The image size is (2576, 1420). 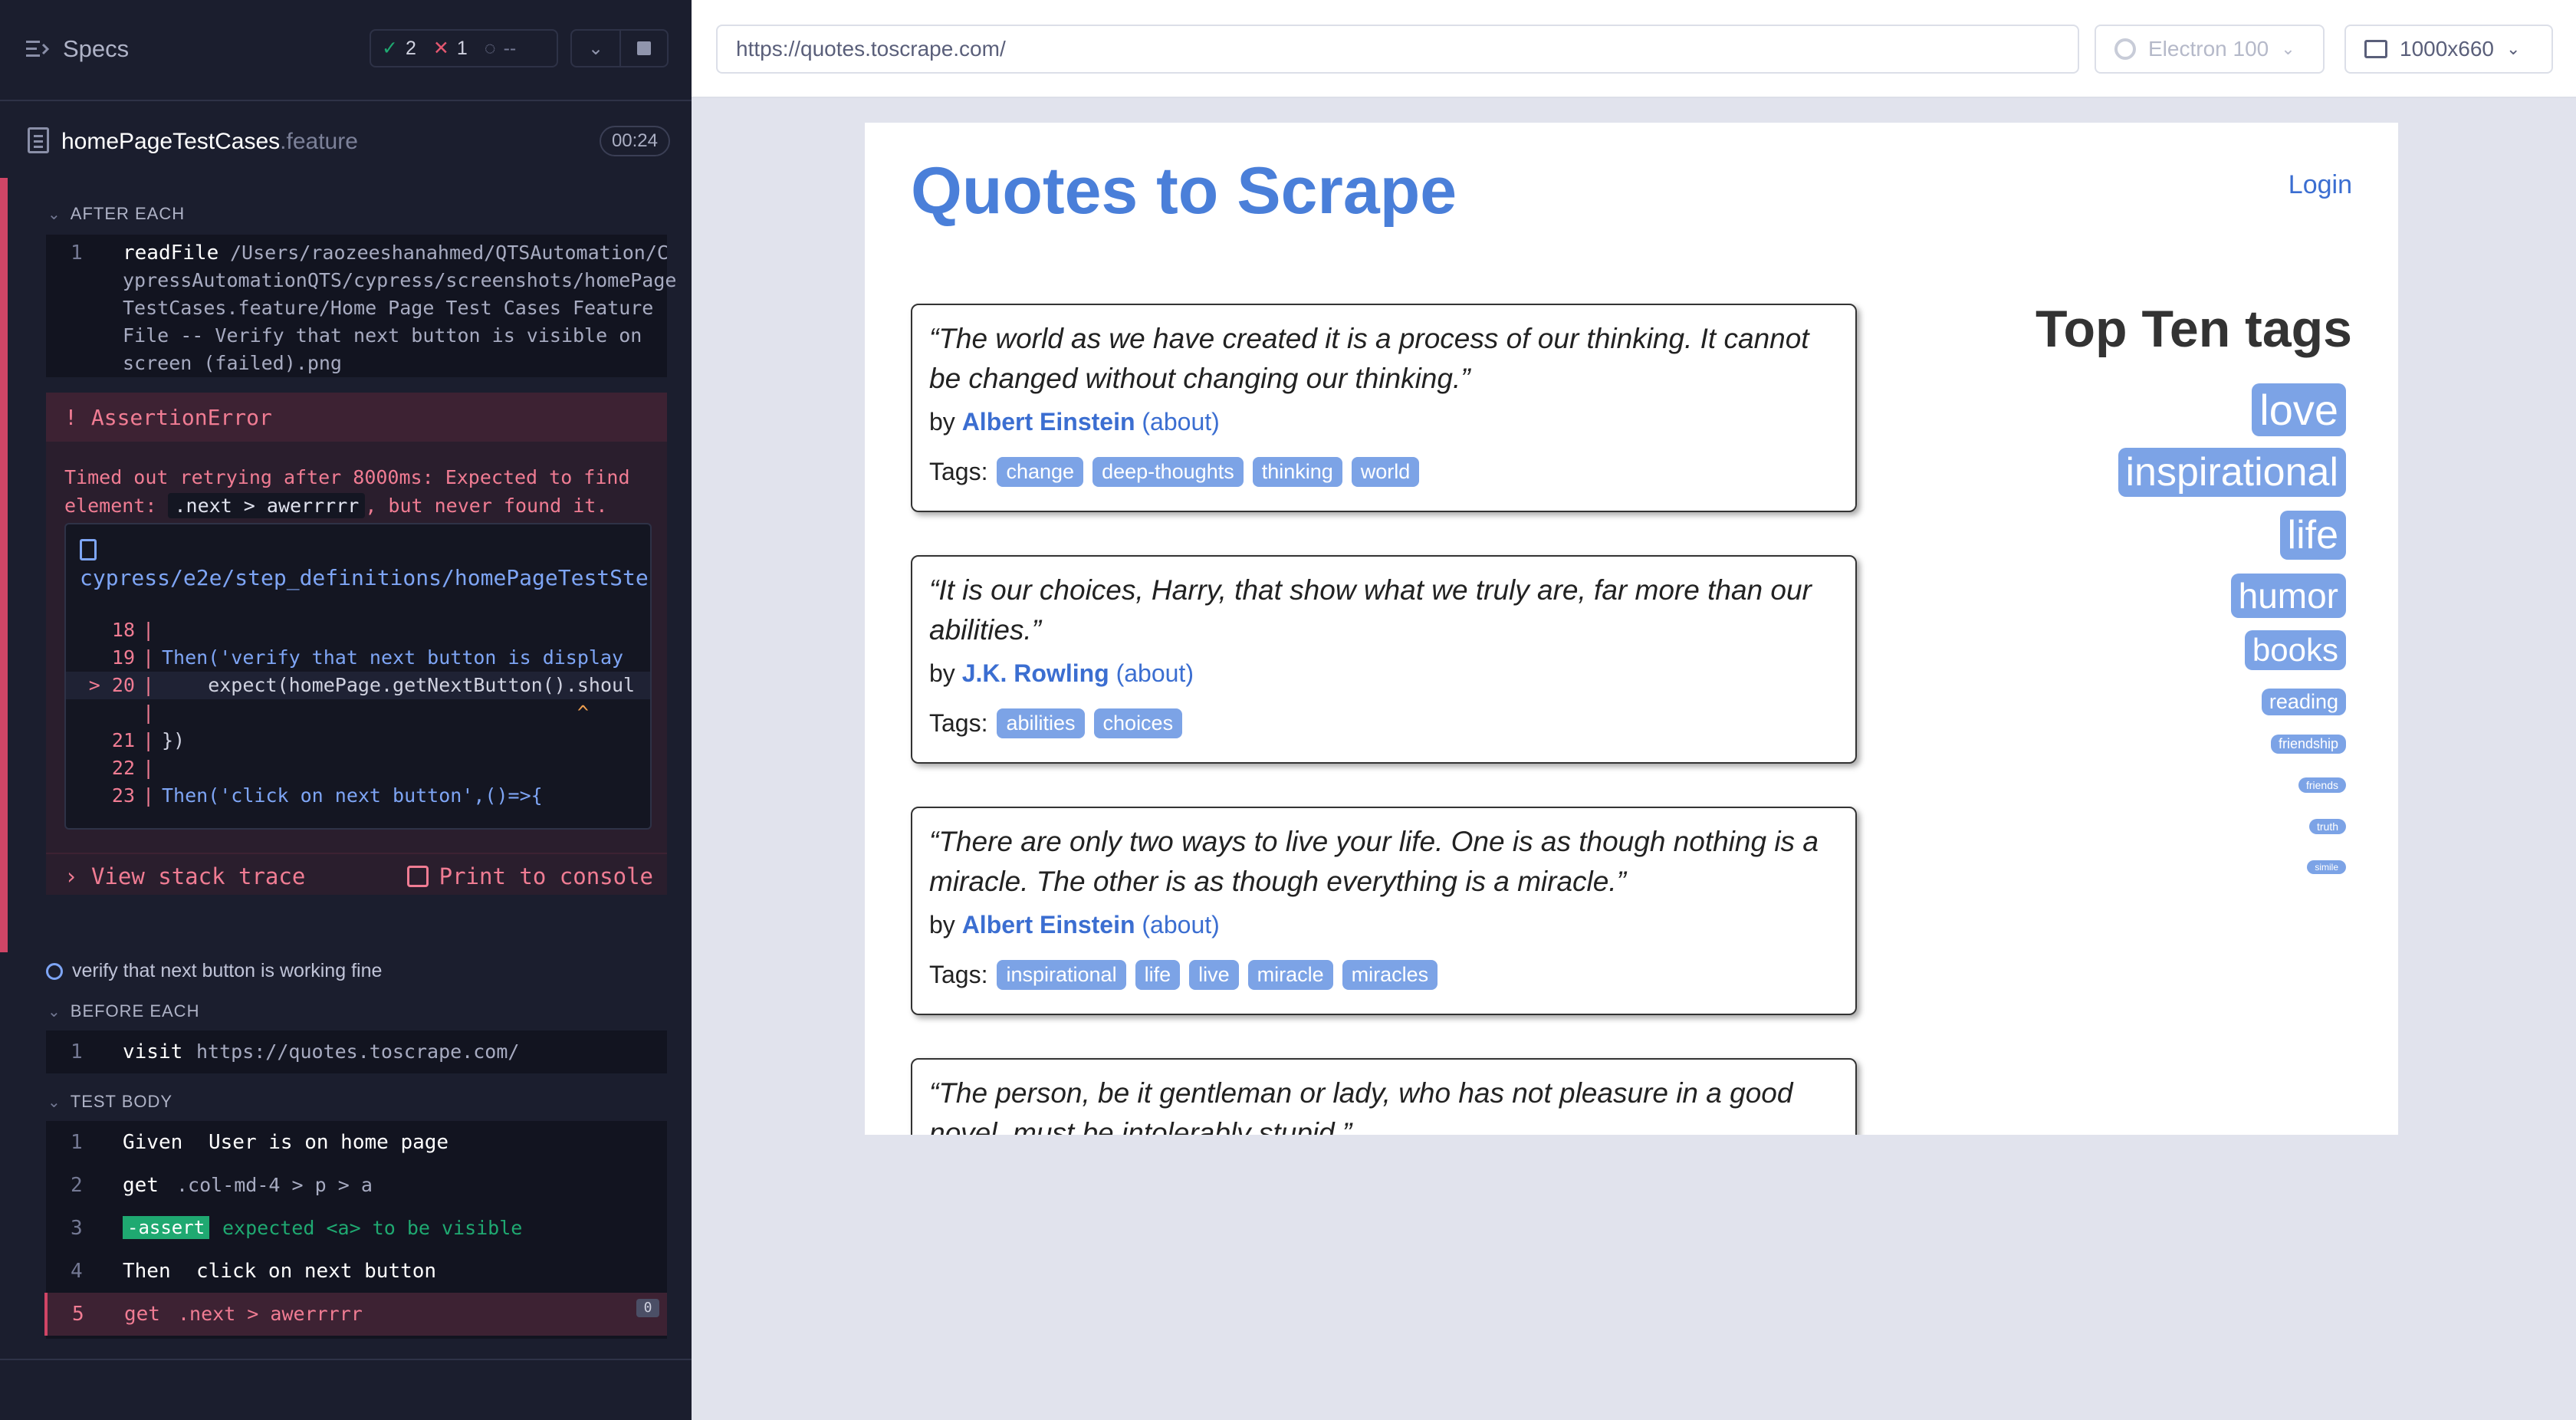 I want to click on specs-label: Specs, so click(x=97, y=48).